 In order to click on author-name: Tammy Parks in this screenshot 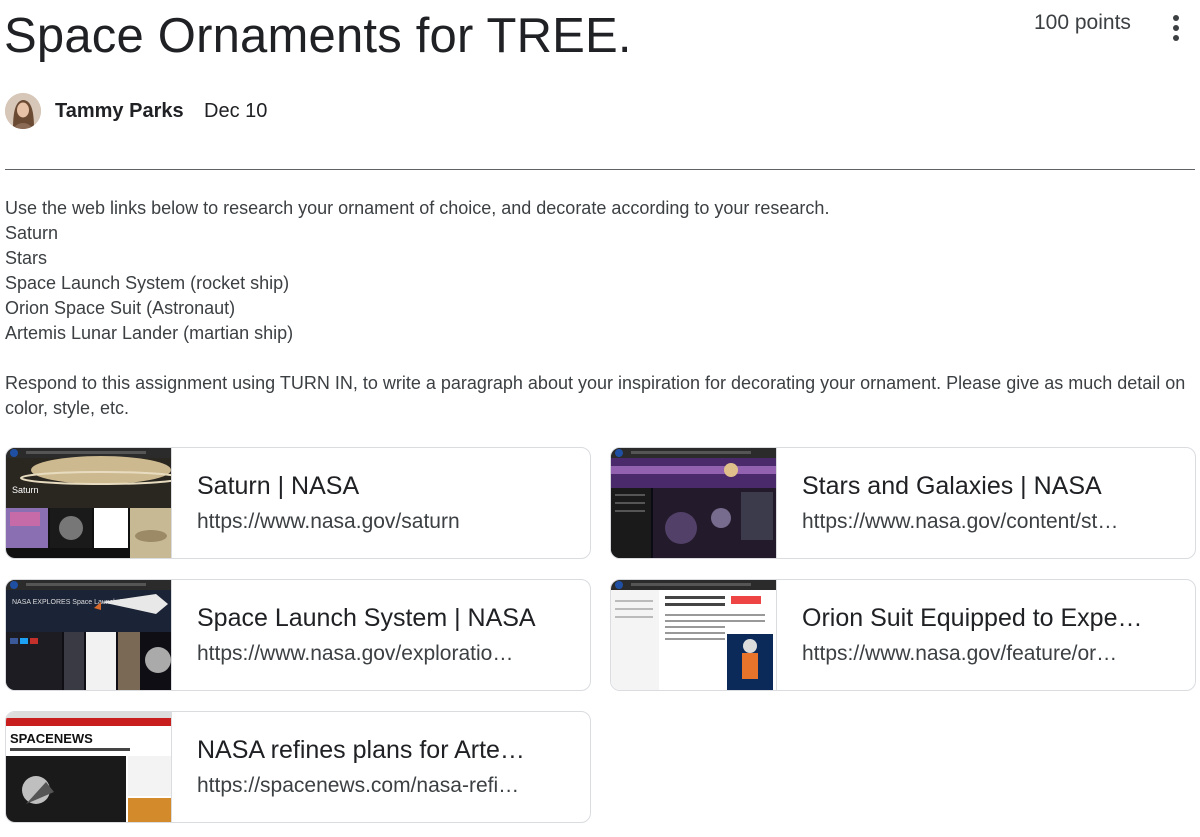, I will do `click(119, 111)`.